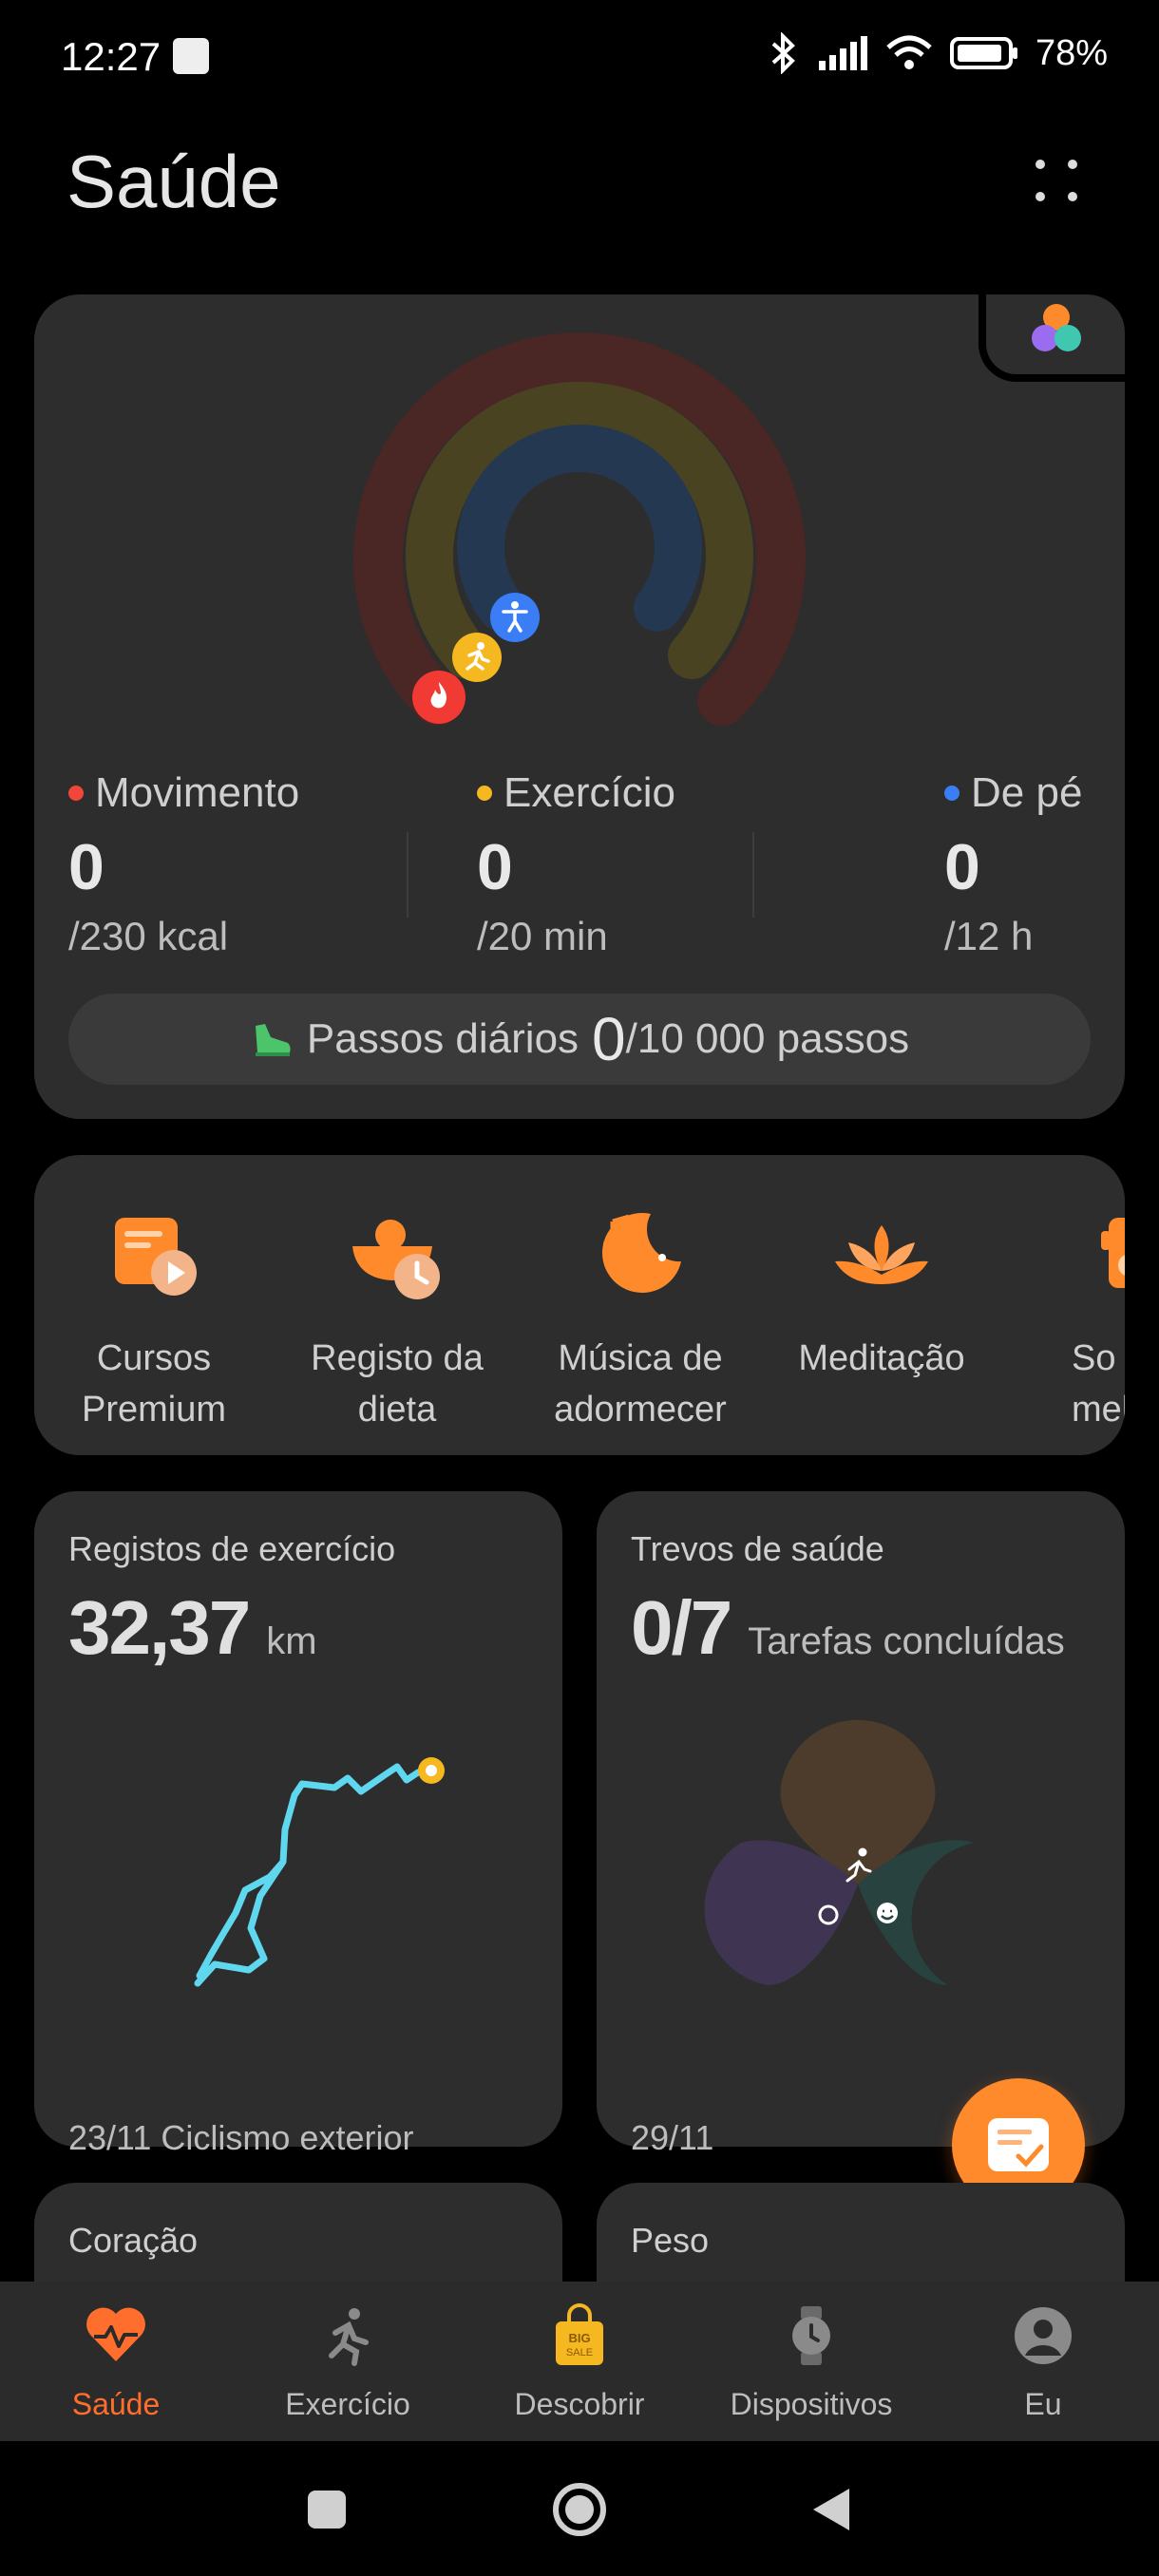  I want to click on stat-goal: /12 h, so click(989, 936).